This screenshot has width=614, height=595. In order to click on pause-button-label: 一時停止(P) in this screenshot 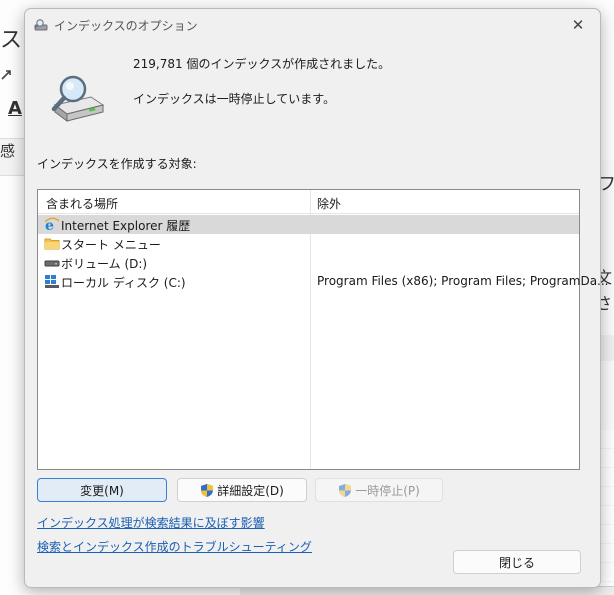, I will do `click(387, 490)`.